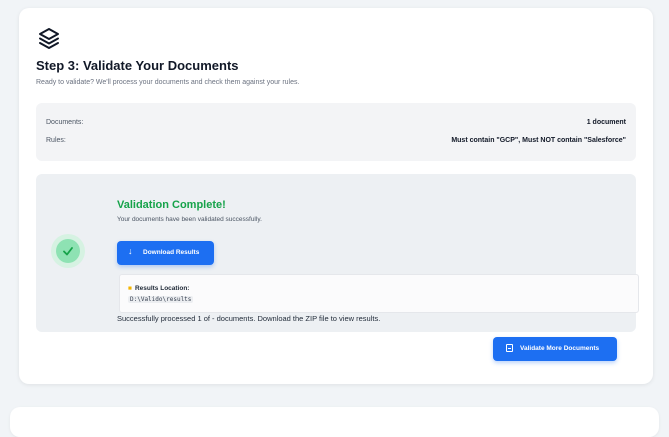 This screenshot has height=437, width=669. What do you see at coordinates (606, 122) in the screenshot?
I see `documents-value: 1 document` at bounding box center [606, 122].